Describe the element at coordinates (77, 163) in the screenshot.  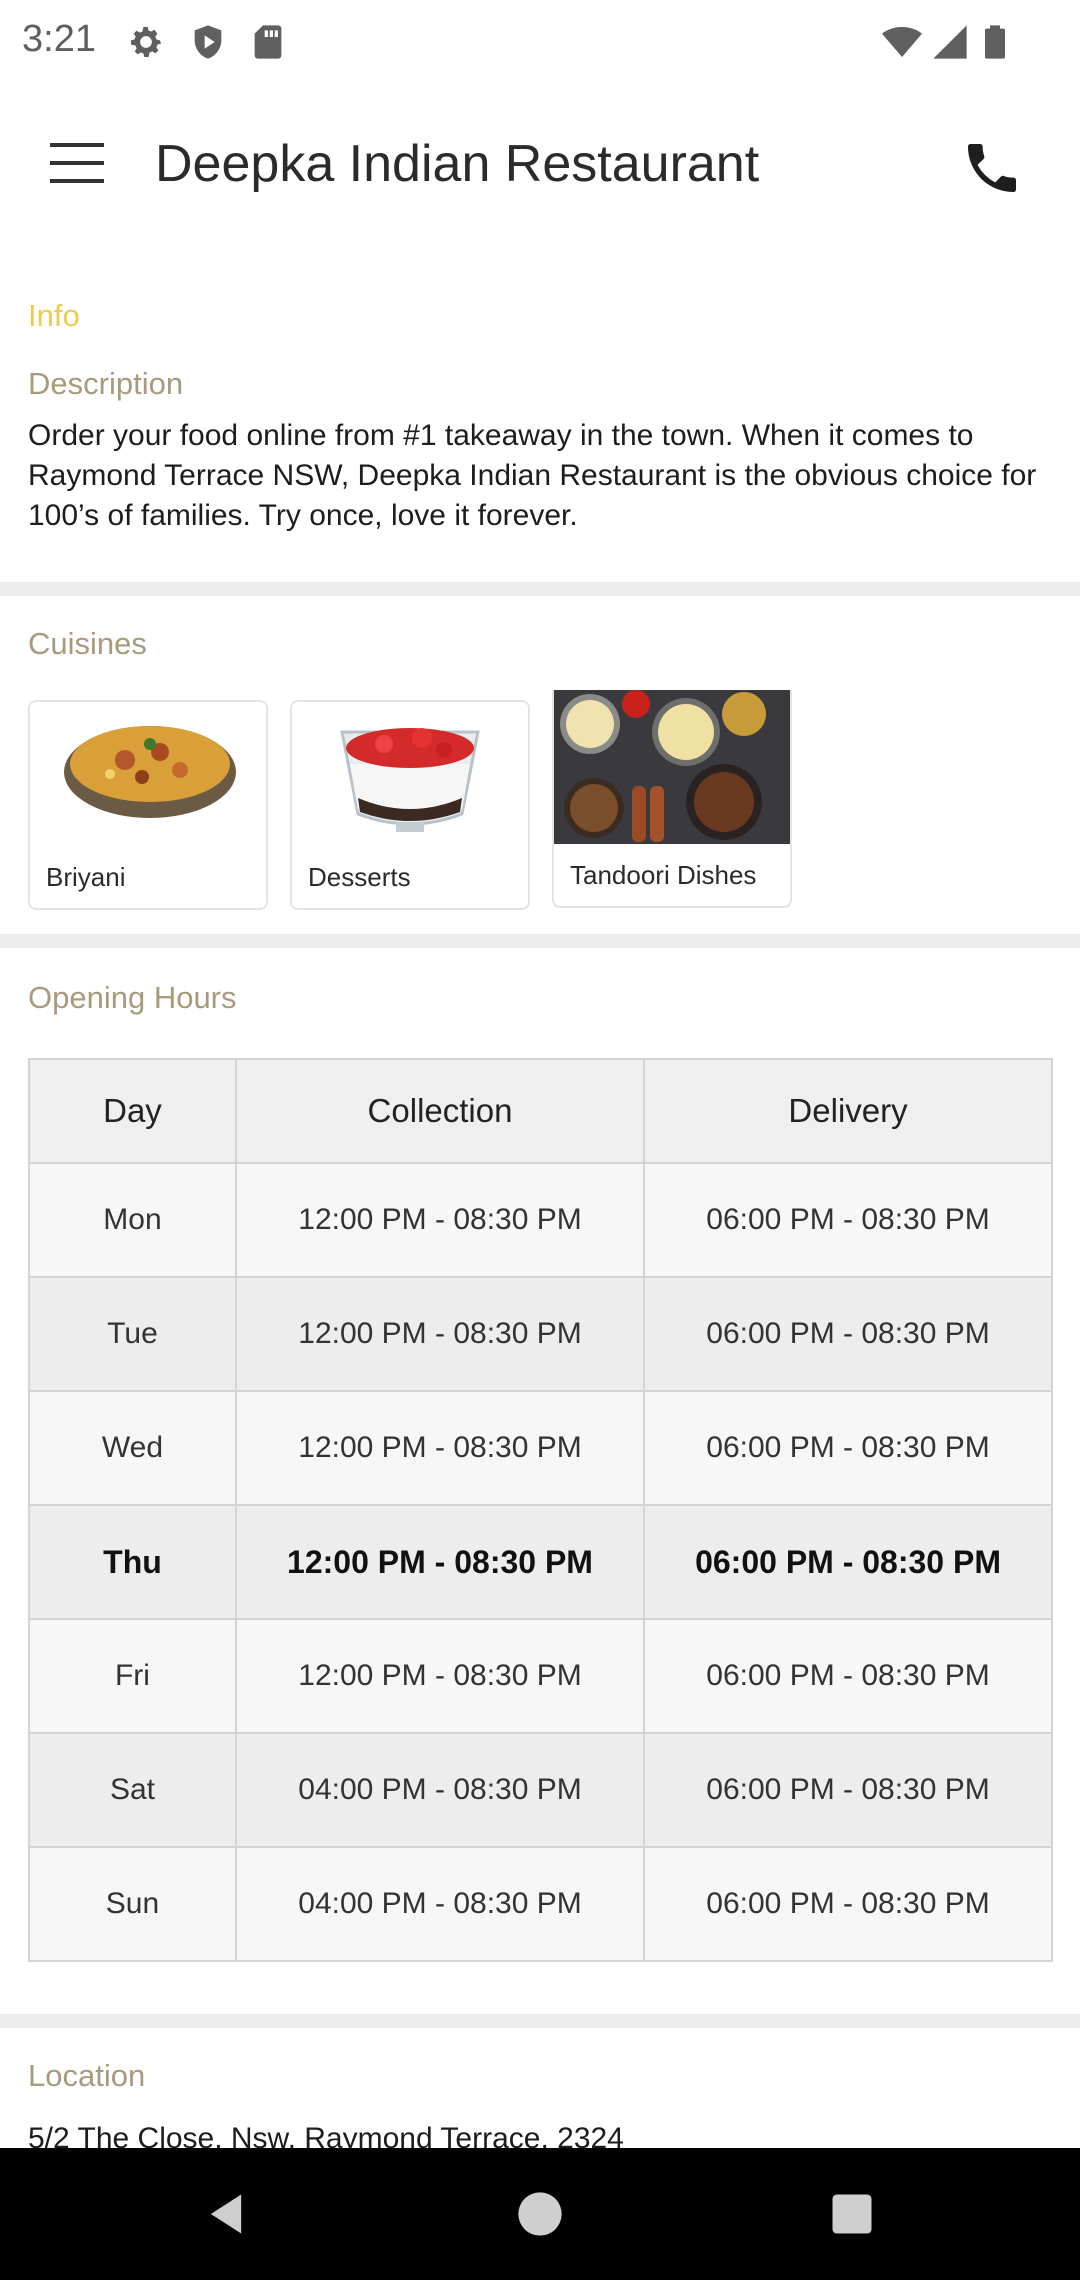
I see `hamburger-menu-icon` at that location.